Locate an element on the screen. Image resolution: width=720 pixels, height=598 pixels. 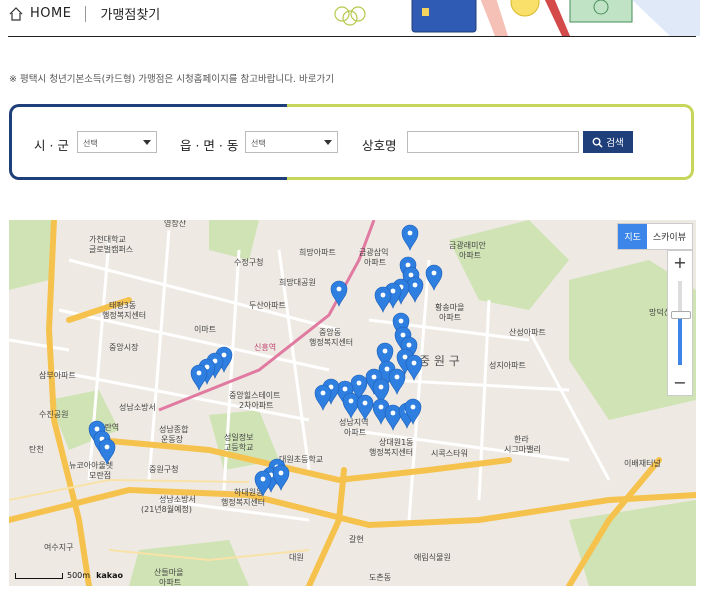
svg-text: 금광삼익 is located at coordinates (373, 252).